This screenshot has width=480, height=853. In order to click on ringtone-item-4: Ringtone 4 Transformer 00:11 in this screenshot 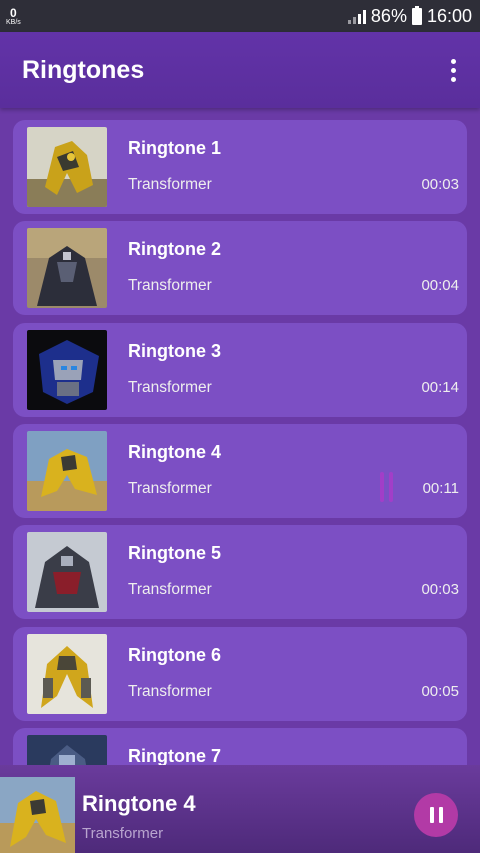, I will do `click(240, 471)`.